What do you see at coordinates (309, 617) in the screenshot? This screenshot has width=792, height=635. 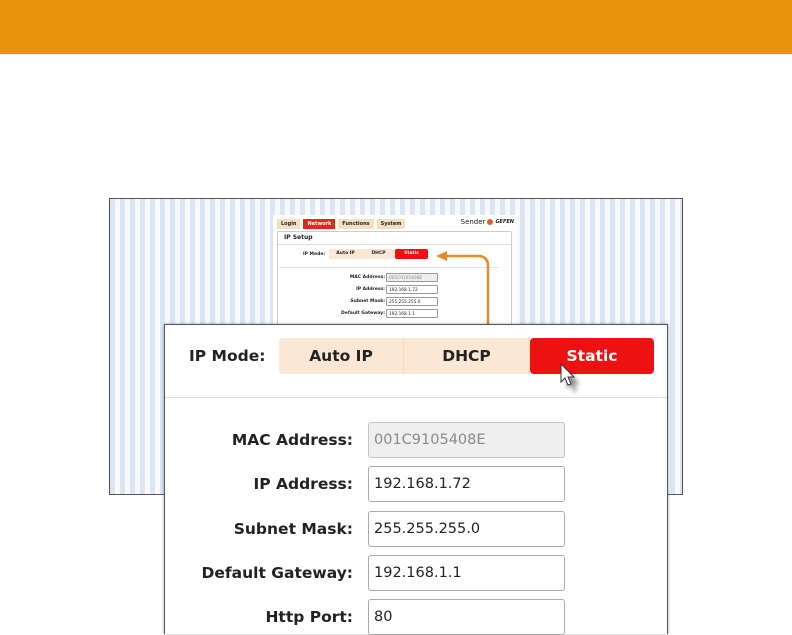 I see `http-port-label: Http Port:` at bounding box center [309, 617].